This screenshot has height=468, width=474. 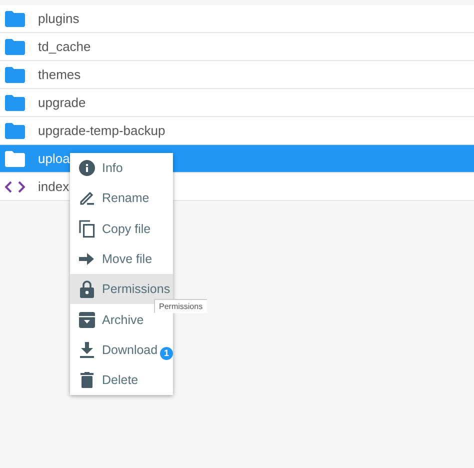 I want to click on menu-item: Permissions, so click(x=121, y=289).